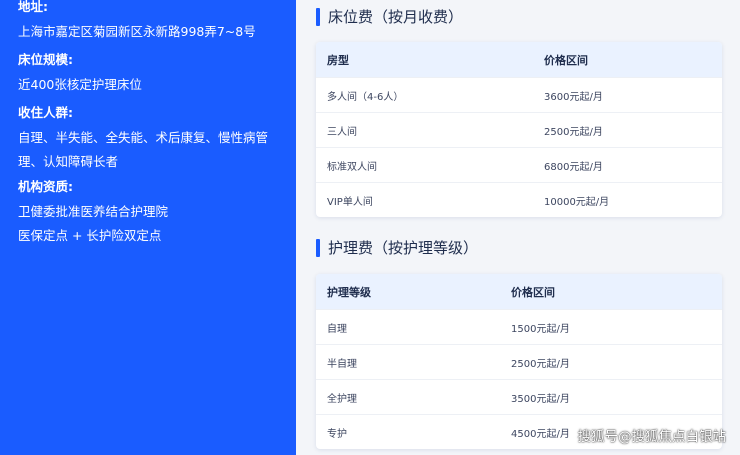 The width and height of the screenshot is (740, 455). What do you see at coordinates (45, 59) in the screenshot?
I see `beds-label: 床位规模:` at bounding box center [45, 59].